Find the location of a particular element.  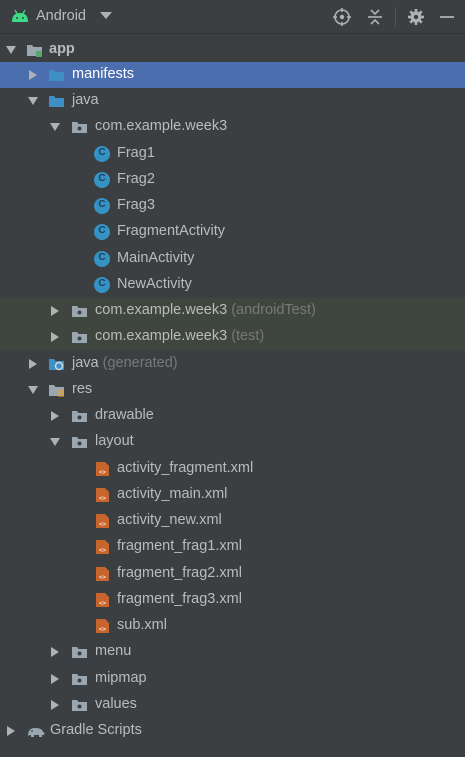

locate-icon is located at coordinates (342, 17).